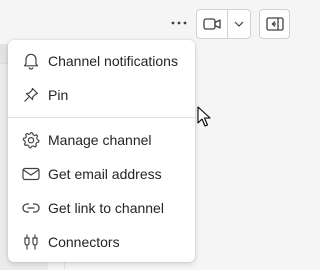  I want to click on menu-item-get-email-address: Get email address, so click(101, 174).